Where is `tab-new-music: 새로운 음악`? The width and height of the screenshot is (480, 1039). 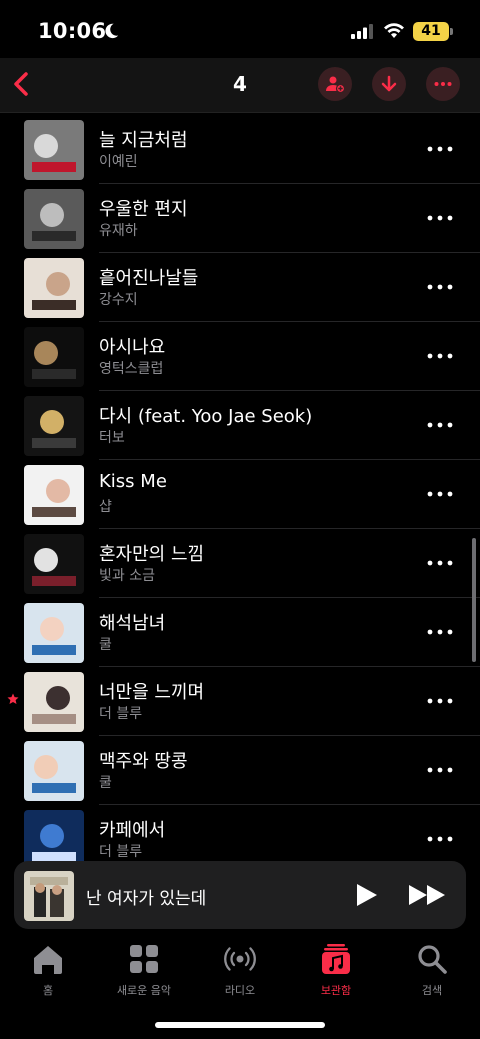 tab-new-music: 새로운 음악 is located at coordinates (144, 970).